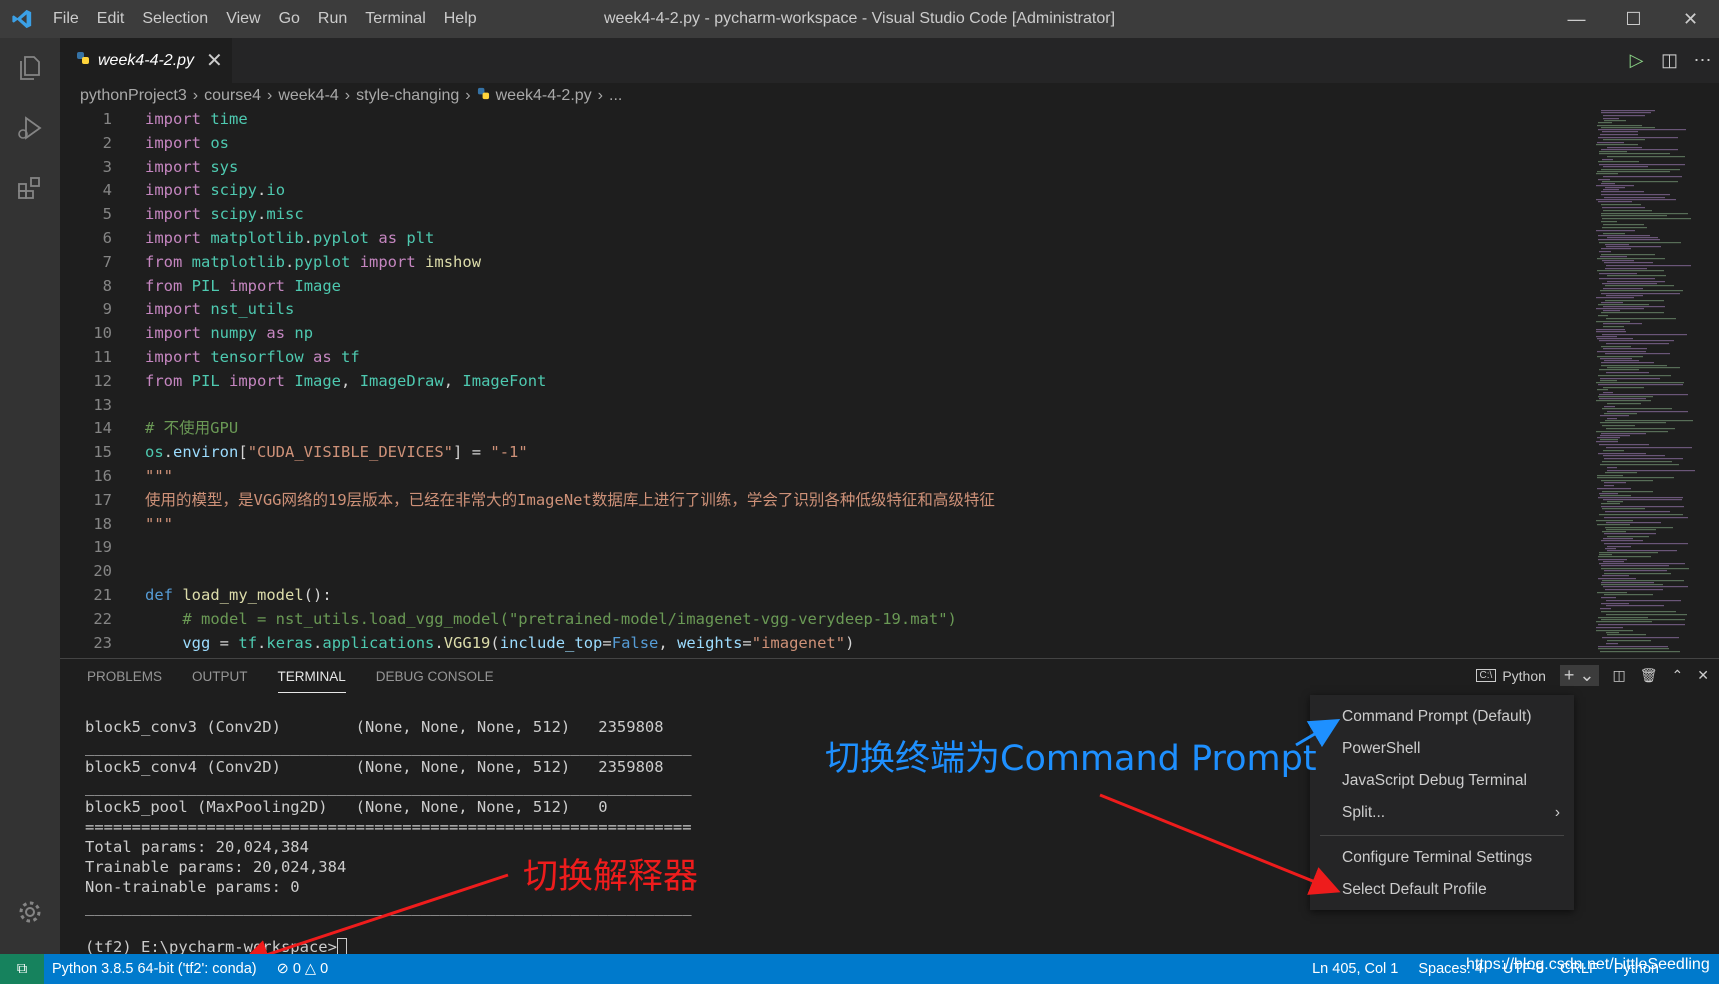 Image resolution: width=1719 pixels, height=984 pixels. I want to click on breadcrumb-item: style-changing, so click(407, 96).